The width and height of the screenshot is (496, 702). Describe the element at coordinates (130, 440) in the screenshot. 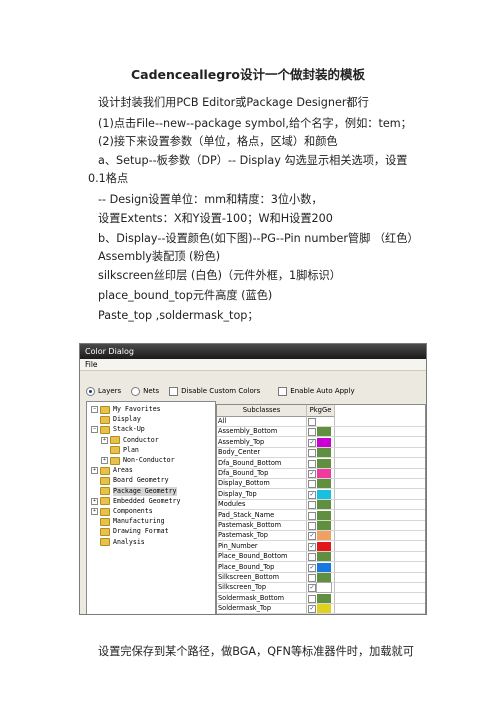

I see `tree-item: + Conductor` at that location.